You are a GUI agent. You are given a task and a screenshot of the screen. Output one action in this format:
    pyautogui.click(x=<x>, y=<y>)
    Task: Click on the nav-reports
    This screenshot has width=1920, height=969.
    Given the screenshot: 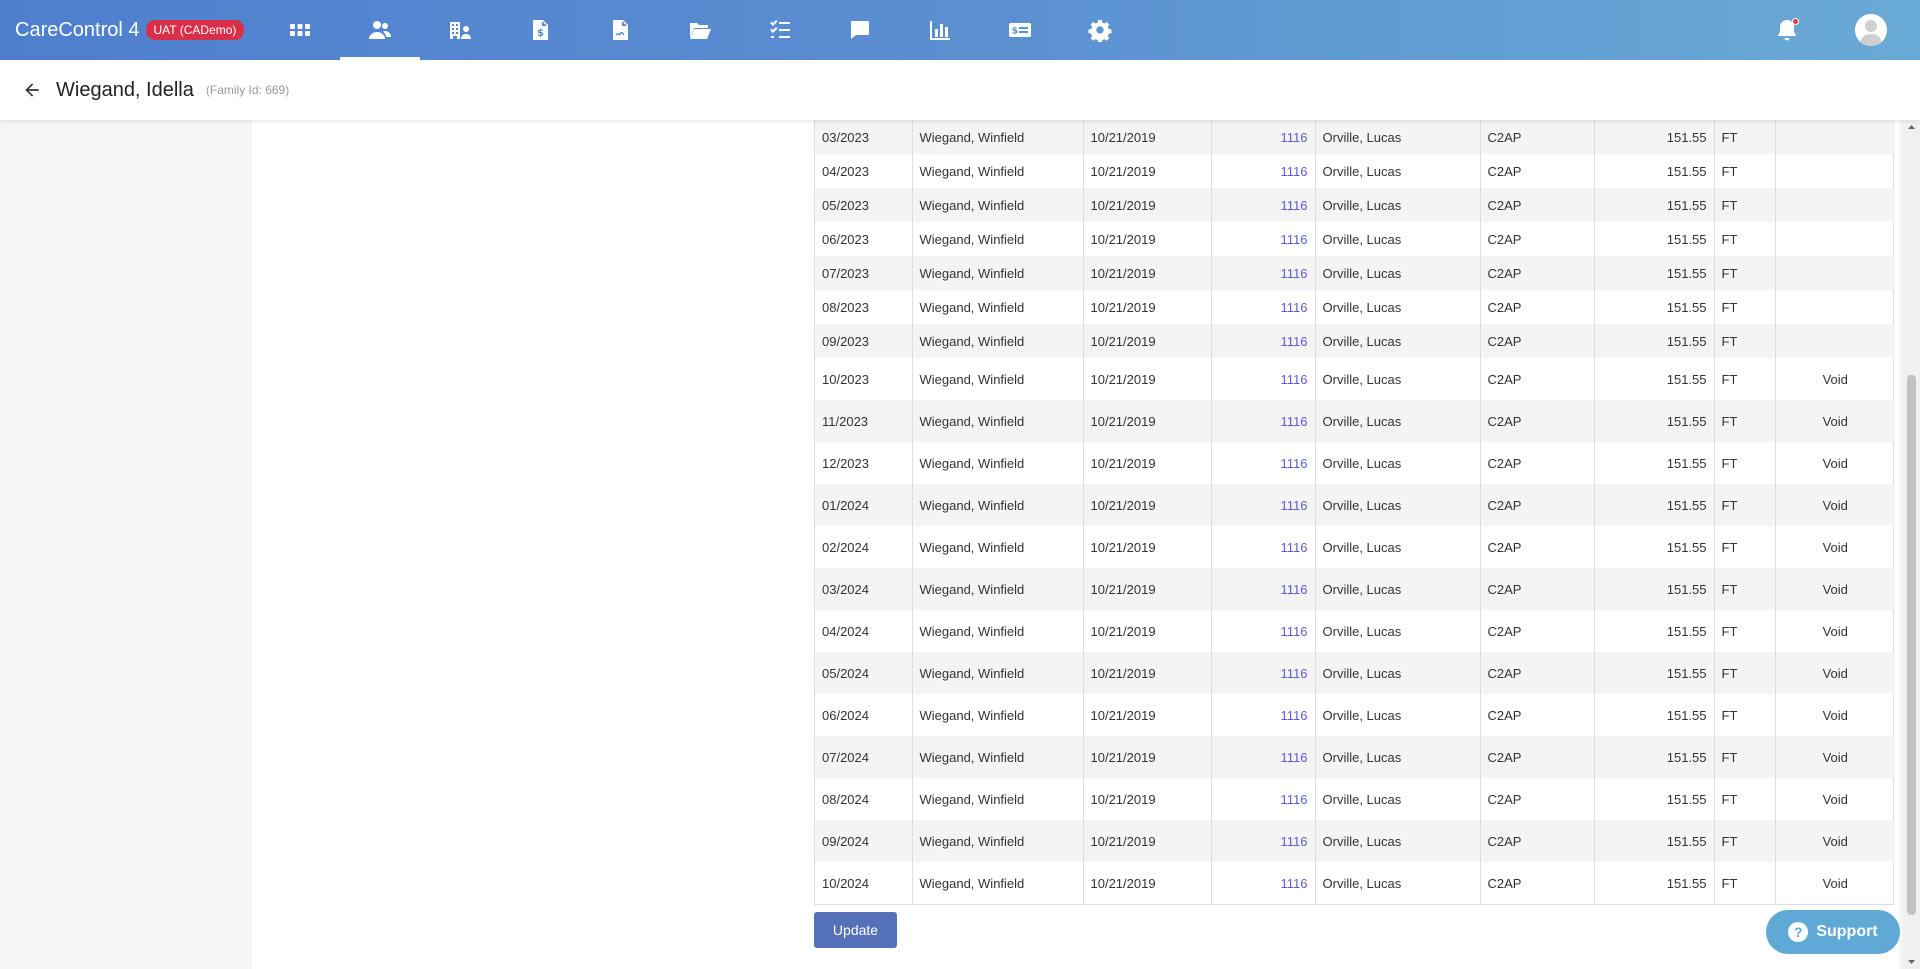 What is the action you would take?
    pyautogui.click(x=940, y=30)
    